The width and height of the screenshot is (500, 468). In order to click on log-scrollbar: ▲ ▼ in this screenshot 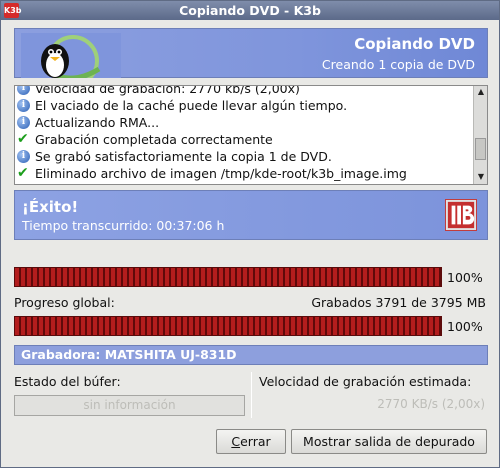, I will do `click(480, 135)`.